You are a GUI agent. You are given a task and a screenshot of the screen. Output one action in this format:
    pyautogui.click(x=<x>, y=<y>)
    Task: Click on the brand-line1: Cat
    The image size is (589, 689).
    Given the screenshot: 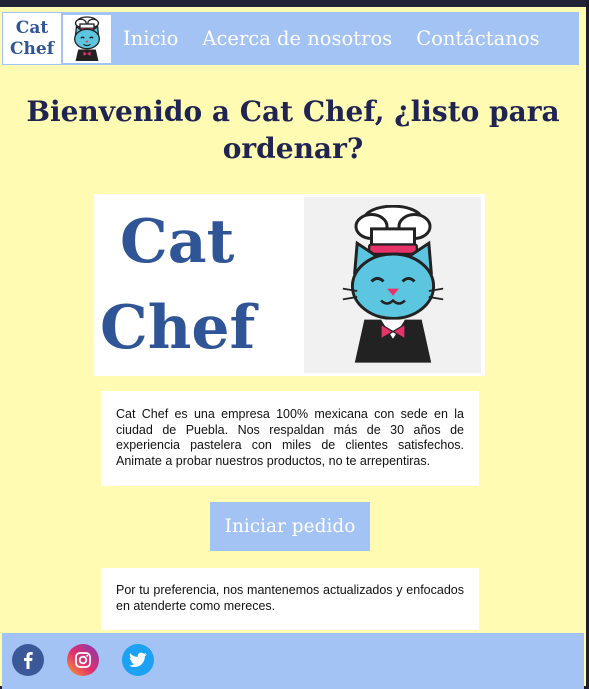 What is the action you would take?
    pyautogui.click(x=32, y=27)
    